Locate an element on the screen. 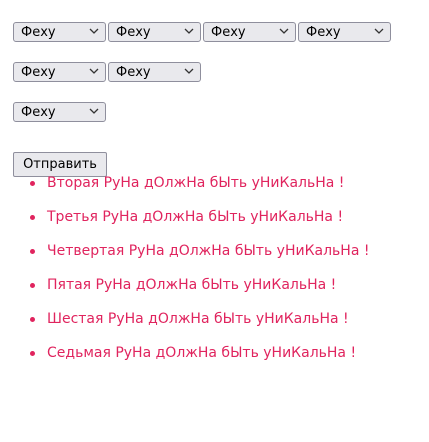 The height and width of the screenshot is (442, 429). error-text: Шестая РуНа дОлжНа бЫть уНиКальНа ! is located at coordinates (198, 319).